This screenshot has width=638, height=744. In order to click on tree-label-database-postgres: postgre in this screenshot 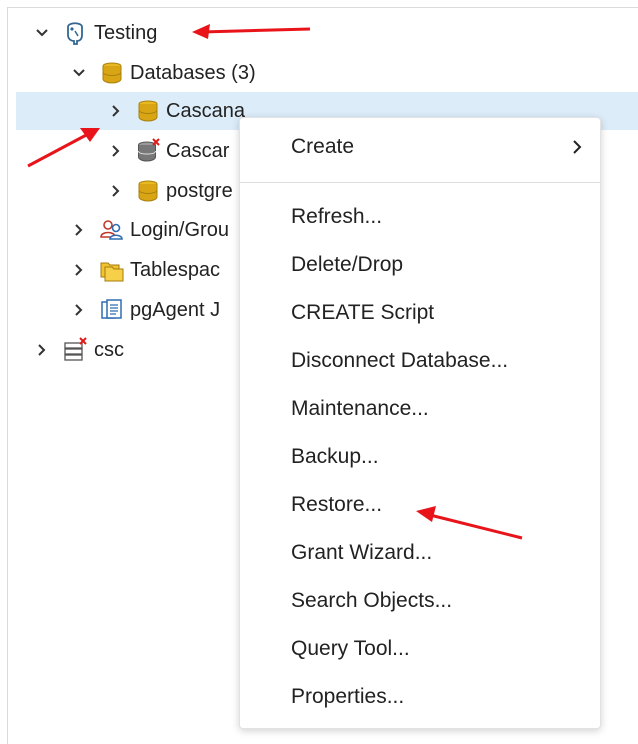, I will do `click(199, 191)`.